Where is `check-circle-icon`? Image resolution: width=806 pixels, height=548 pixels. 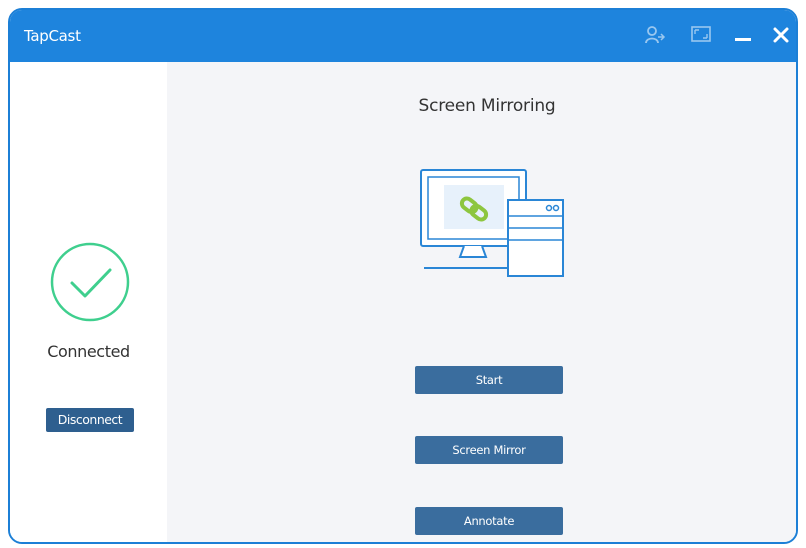
check-circle-icon is located at coordinates (90, 282).